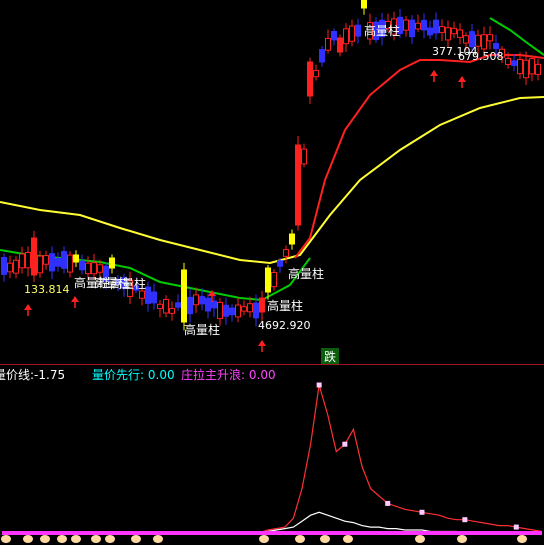  I want to click on price-label: 679.508, so click(481, 56).